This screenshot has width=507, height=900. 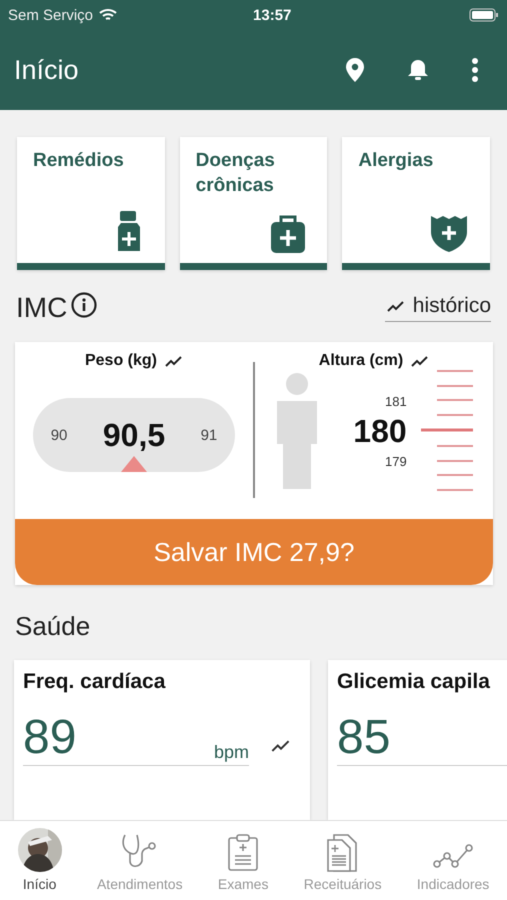 What do you see at coordinates (162, 740) in the screenshot?
I see `health-card: Freq. cardíaca 89 bpm` at bounding box center [162, 740].